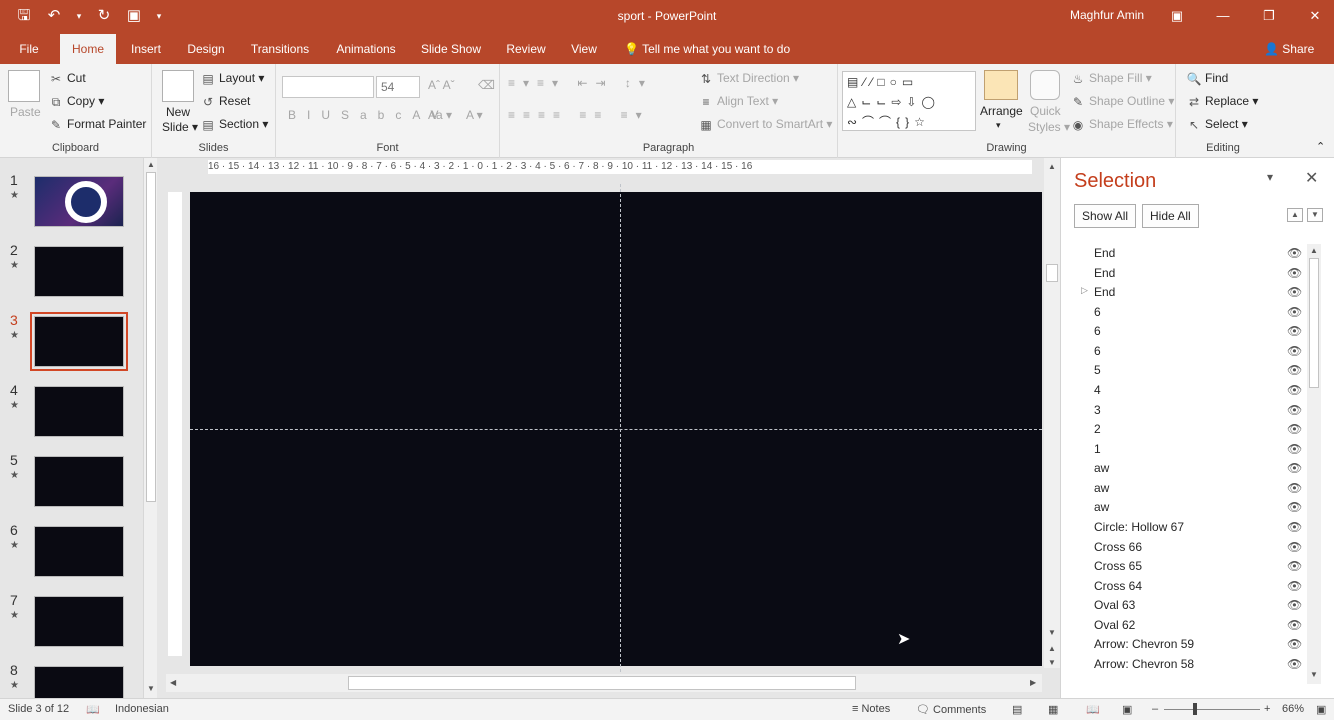 This screenshot has height=720, width=1334. What do you see at coordinates (1121, 125) in the screenshot?
I see `shape-effects-button: ◉ Shape Effects ▾` at bounding box center [1121, 125].